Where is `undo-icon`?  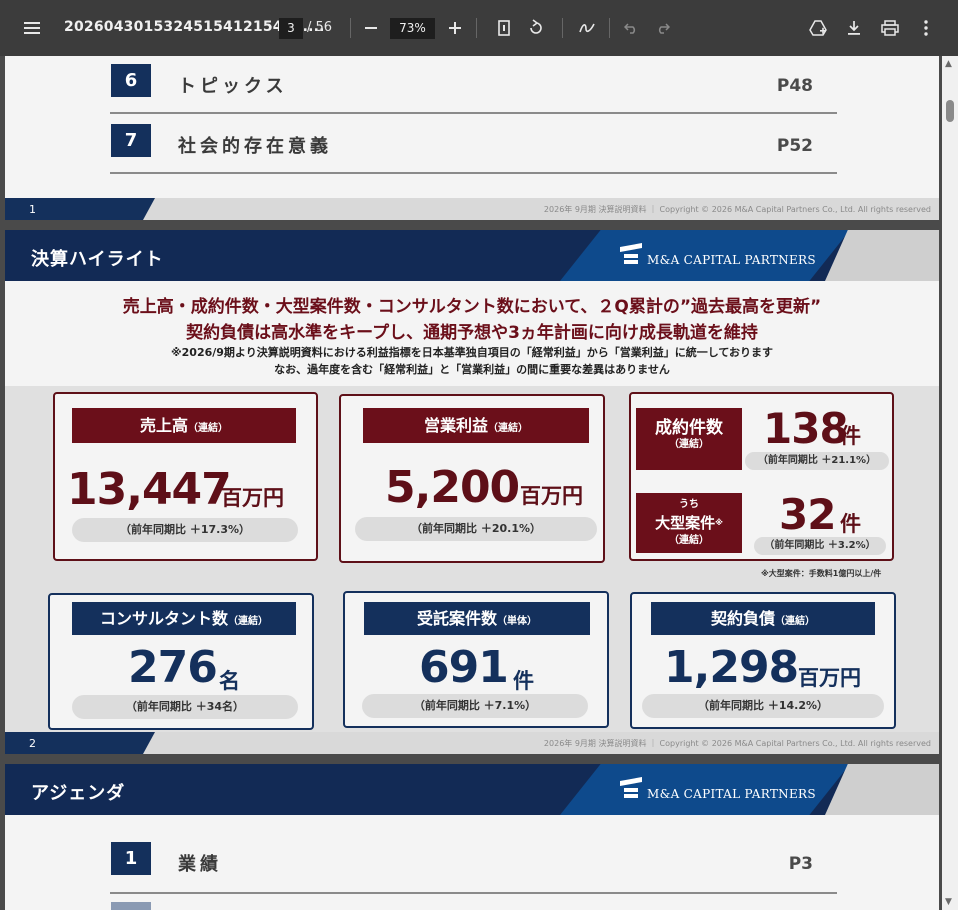
undo-icon is located at coordinates (631, 28).